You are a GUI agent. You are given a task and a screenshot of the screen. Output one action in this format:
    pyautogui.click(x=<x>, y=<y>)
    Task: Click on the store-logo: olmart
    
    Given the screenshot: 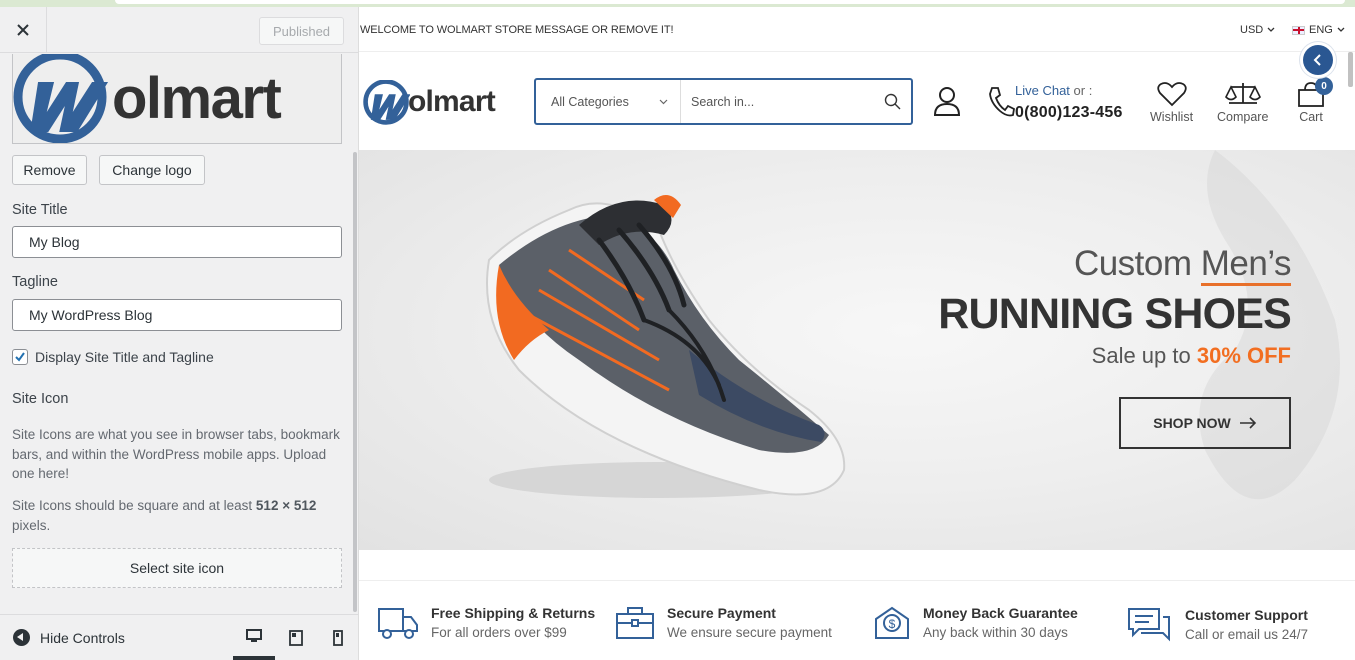 What is the action you would take?
    pyautogui.click(x=434, y=103)
    